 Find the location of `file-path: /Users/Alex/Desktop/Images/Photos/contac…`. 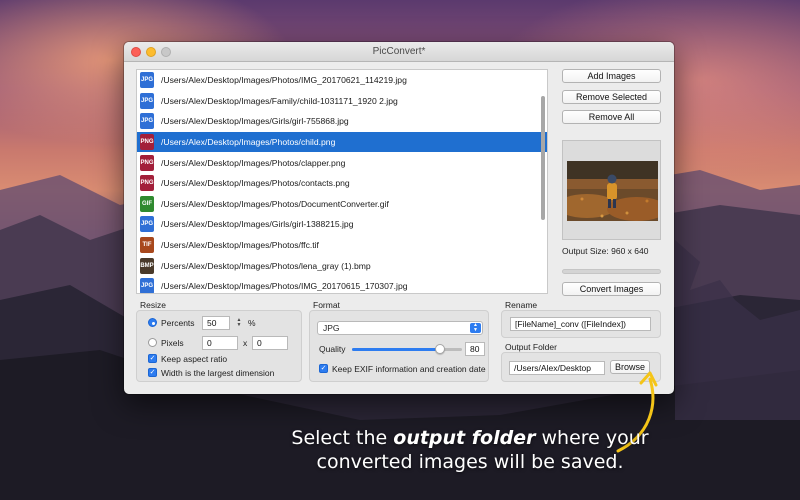

file-path: /Users/Alex/Desktop/Images/Photos/contac… is located at coordinates (255, 183).